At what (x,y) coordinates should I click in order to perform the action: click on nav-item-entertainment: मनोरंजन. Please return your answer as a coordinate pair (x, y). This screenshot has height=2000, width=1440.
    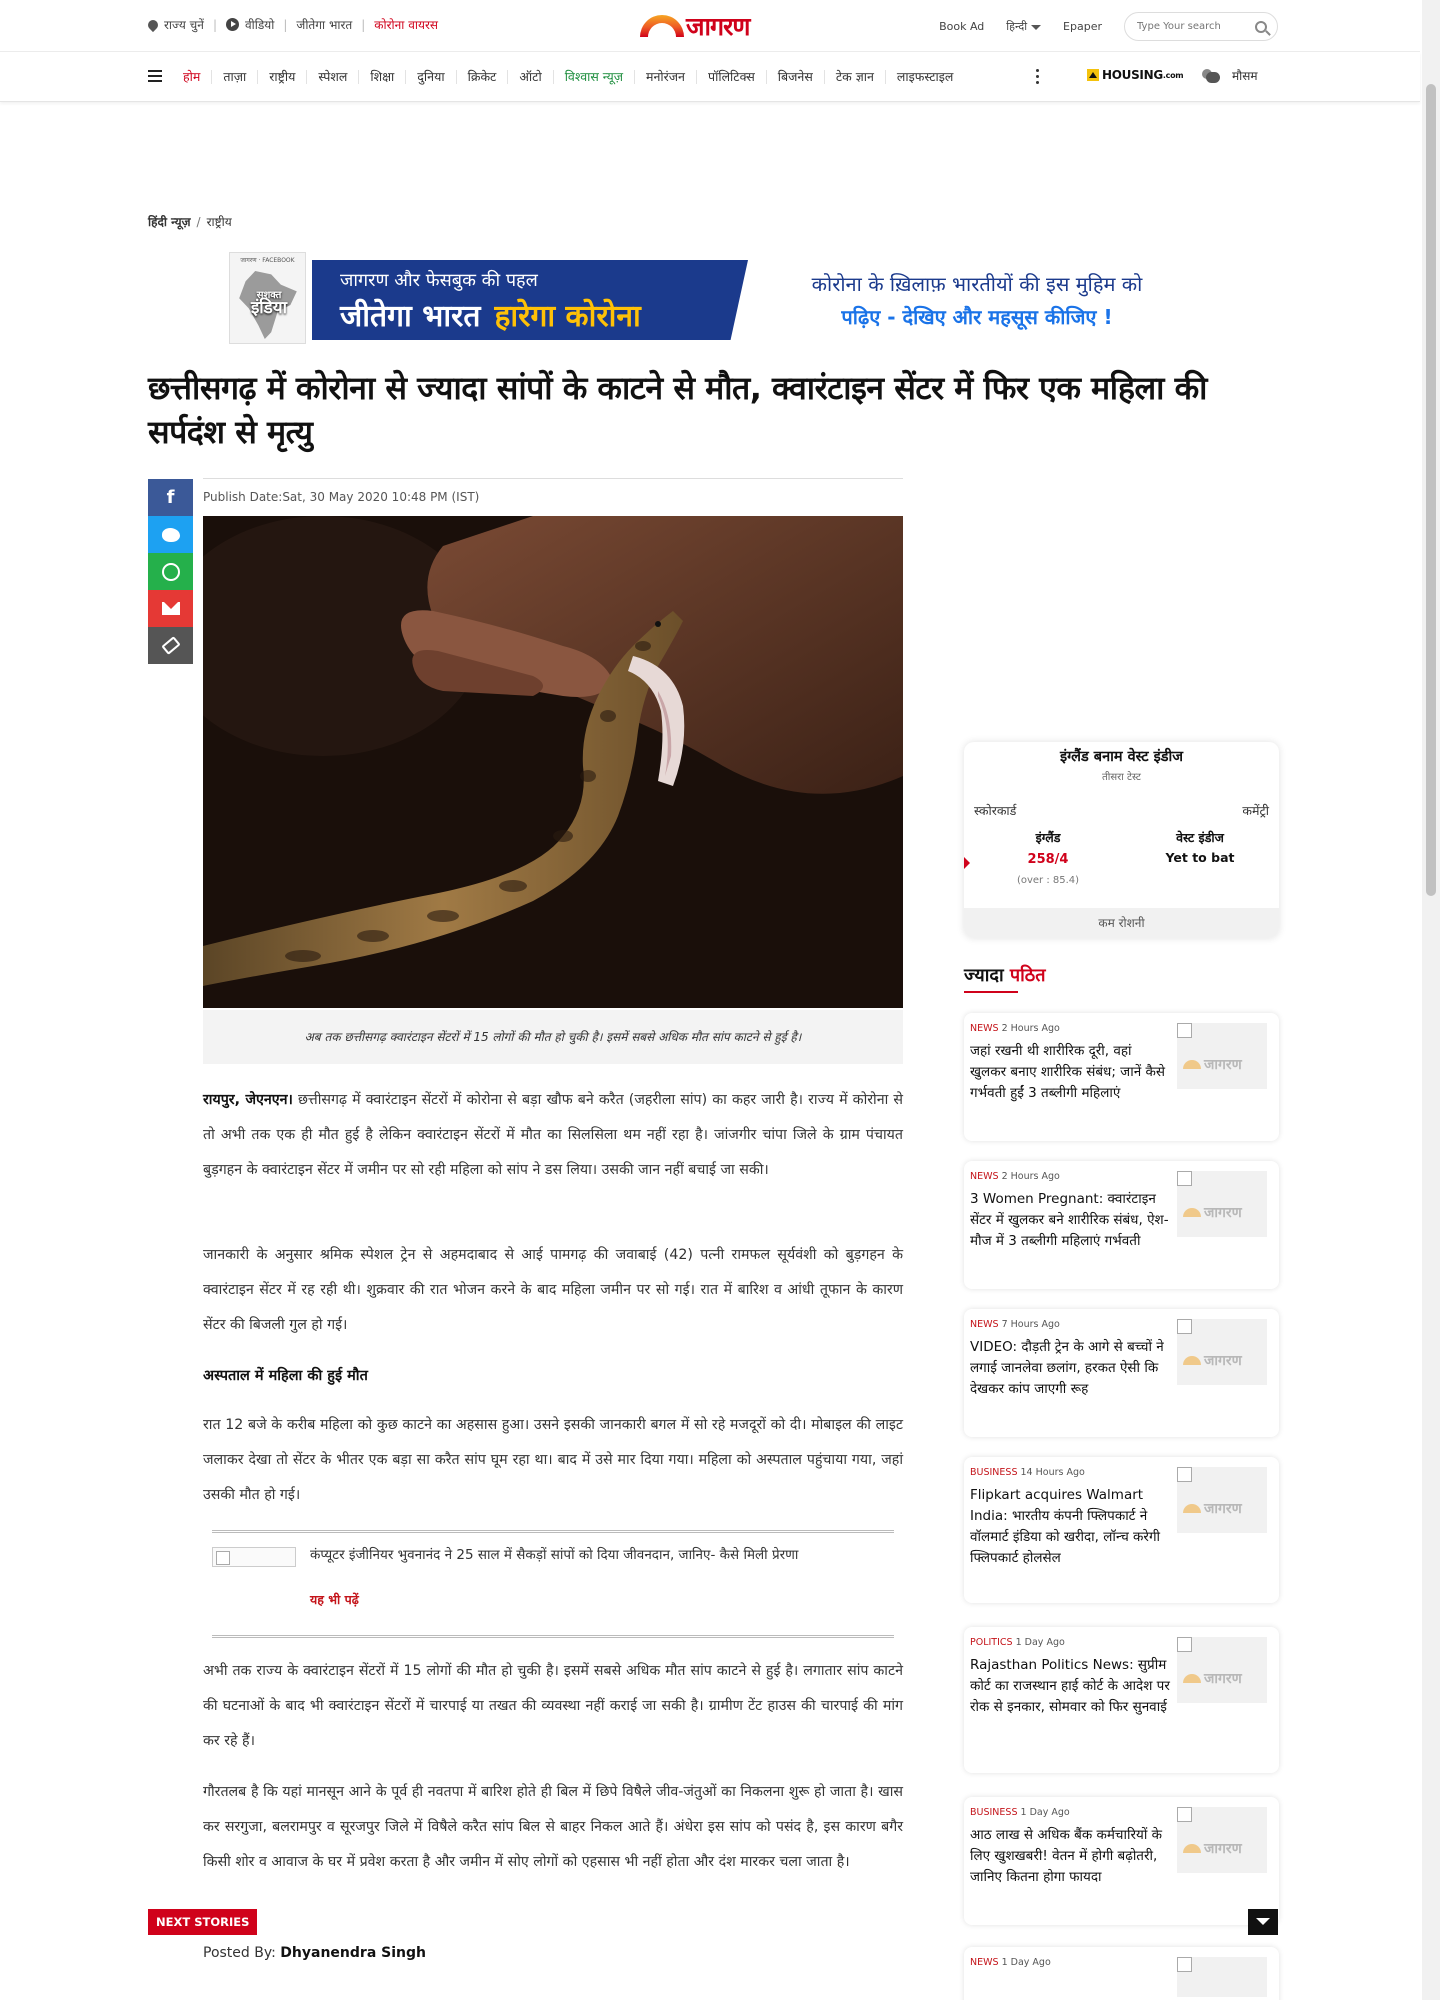
    Looking at the image, I should click on (666, 77).